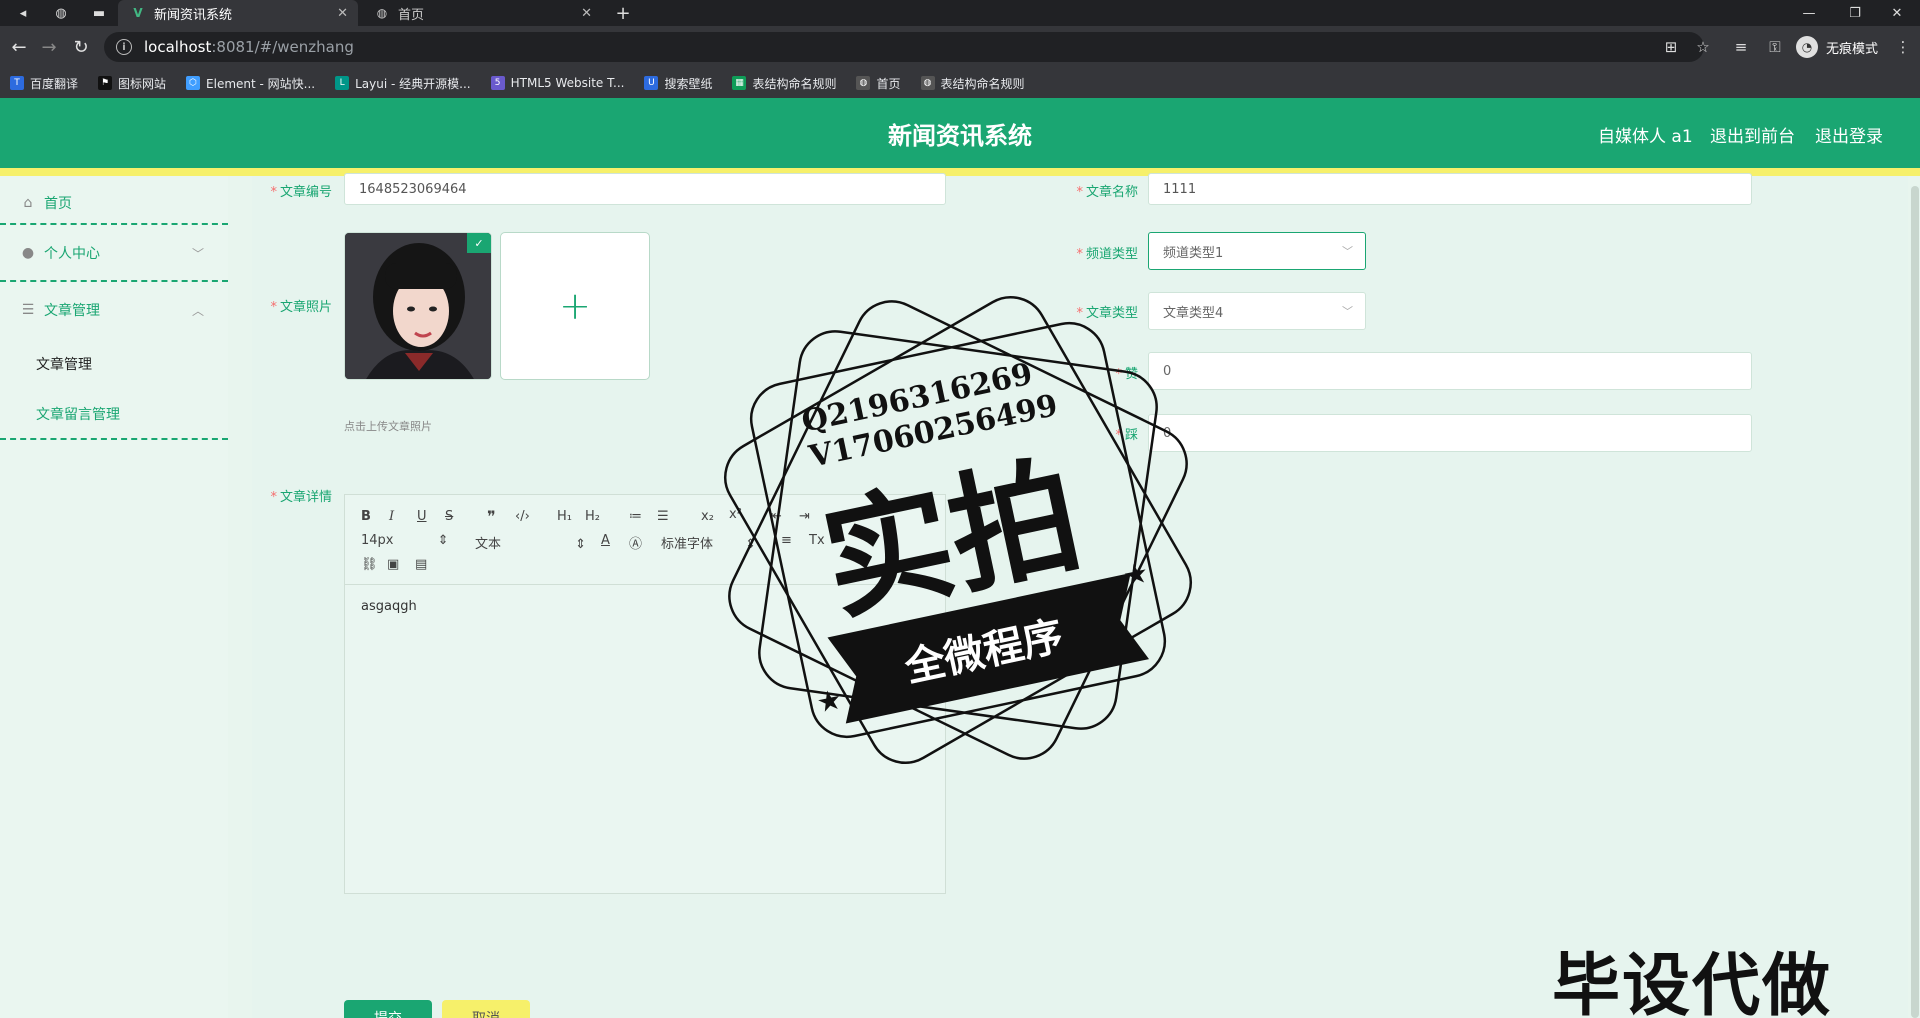 The image size is (1920, 1018). I want to click on scrollbar, so click(1915, 602).